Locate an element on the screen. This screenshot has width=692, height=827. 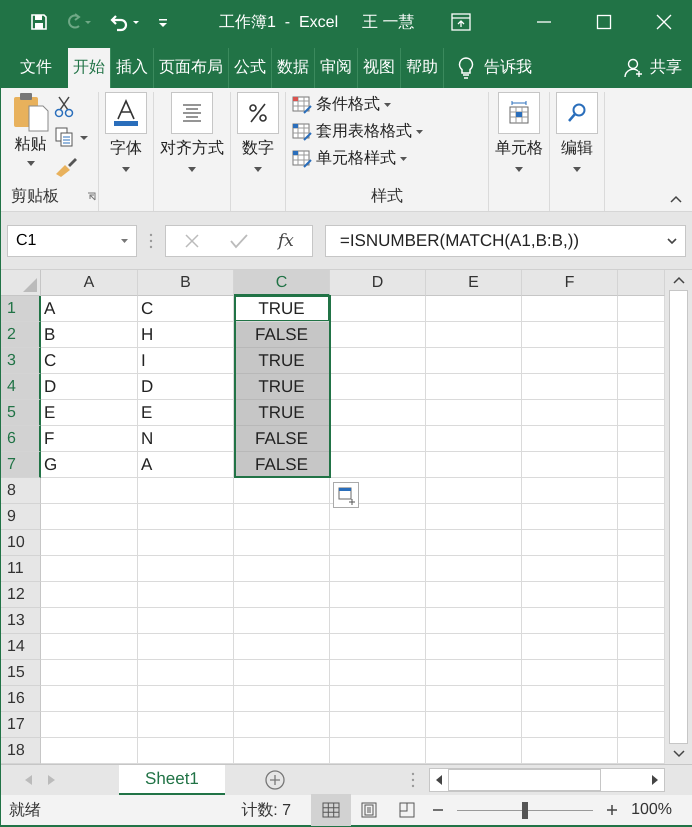
row-header: 8 is located at coordinates (21, 491).